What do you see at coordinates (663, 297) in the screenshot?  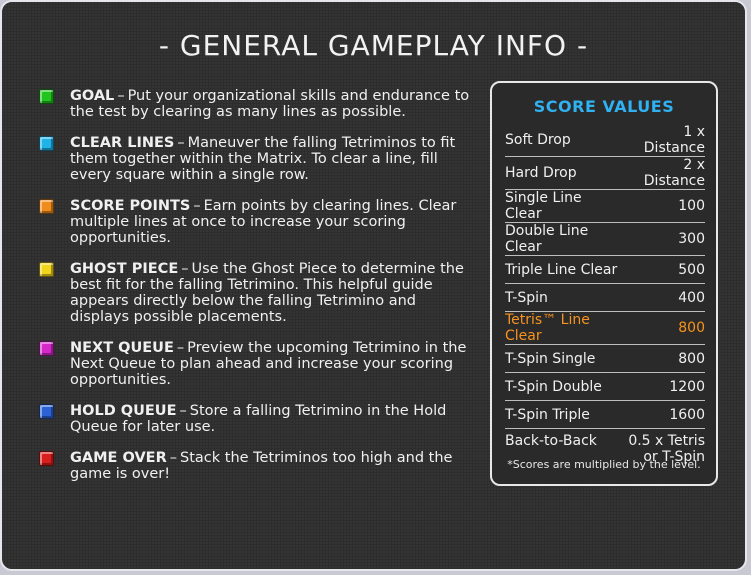 I see `score-value: 400` at bounding box center [663, 297].